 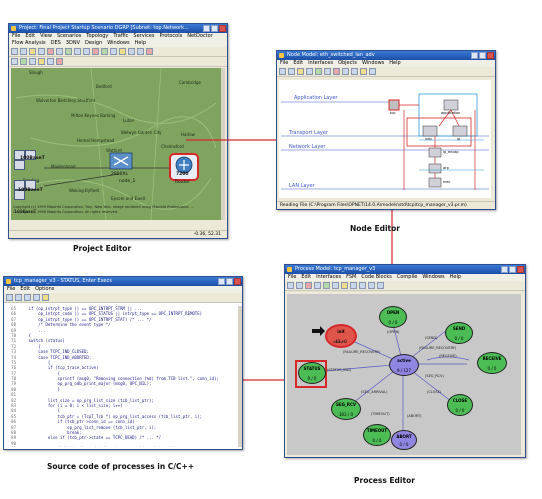 What do you see at coordinates (377, 435) in the screenshot?
I see `state-timeout: TIMEOUT 0 / 0` at bounding box center [377, 435].